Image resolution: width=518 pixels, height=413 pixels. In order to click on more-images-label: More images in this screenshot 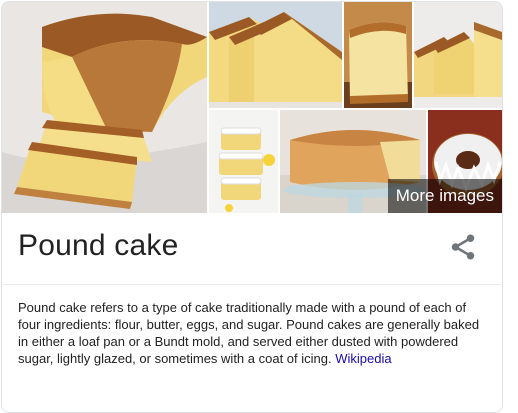, I will do `click(444, 195)`.